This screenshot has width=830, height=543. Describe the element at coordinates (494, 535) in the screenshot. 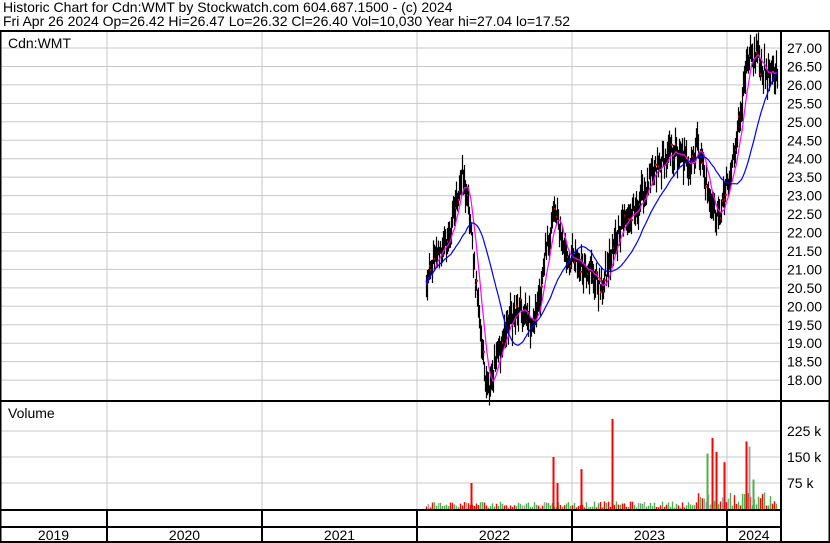

I see `year-label: 2022` at that location.